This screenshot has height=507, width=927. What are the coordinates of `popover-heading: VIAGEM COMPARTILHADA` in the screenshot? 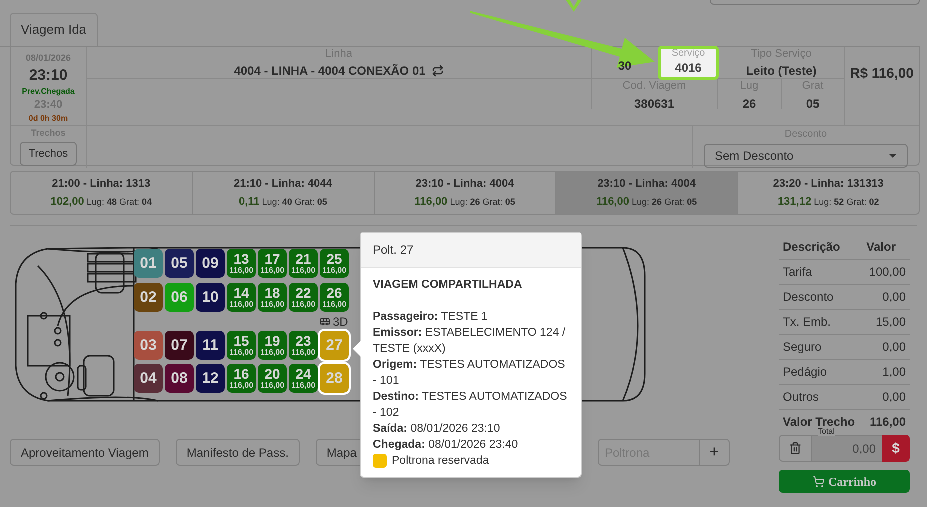 It's located at (448, 285).